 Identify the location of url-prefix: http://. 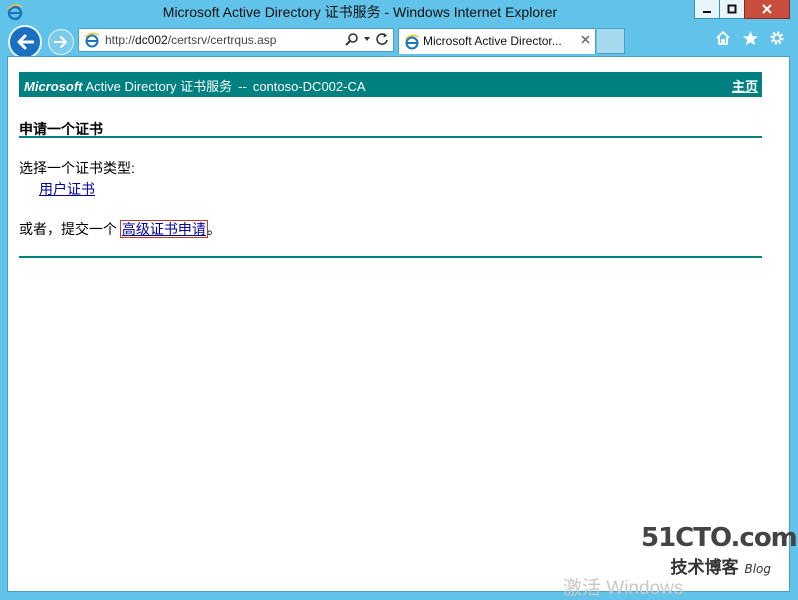
(120, 40).